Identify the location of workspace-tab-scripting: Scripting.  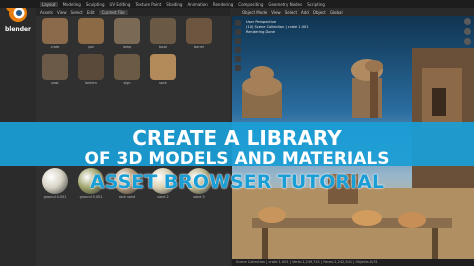
(316, 4).